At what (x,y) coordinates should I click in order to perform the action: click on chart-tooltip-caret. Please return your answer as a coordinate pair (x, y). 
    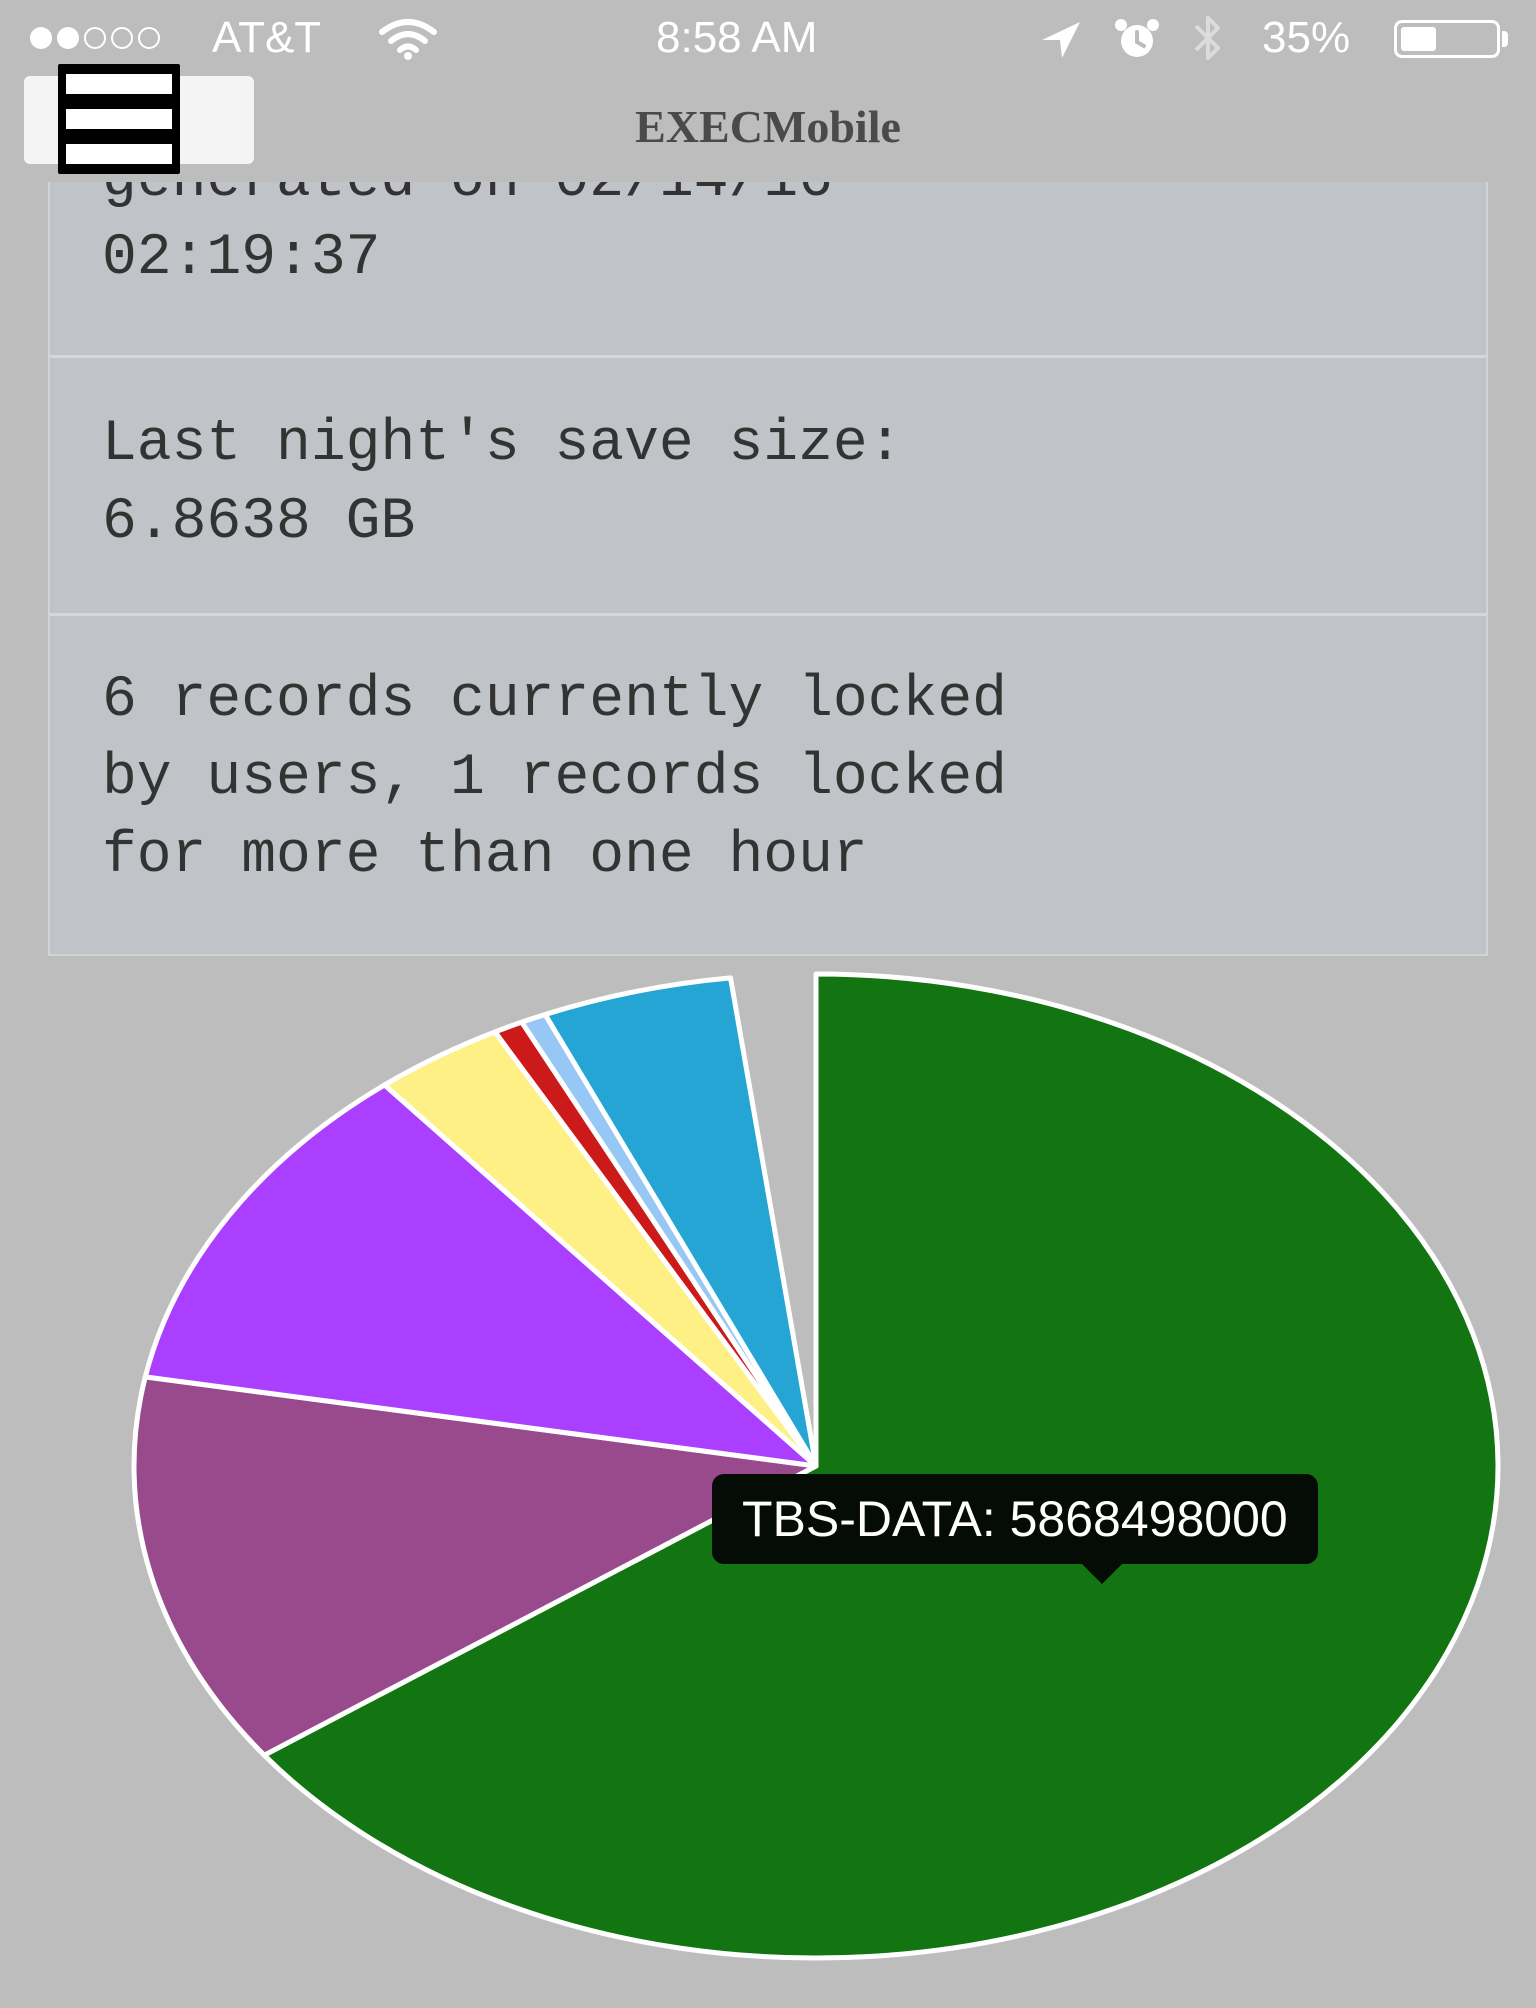
    Looking at the image, I should click on (1102, 1573).